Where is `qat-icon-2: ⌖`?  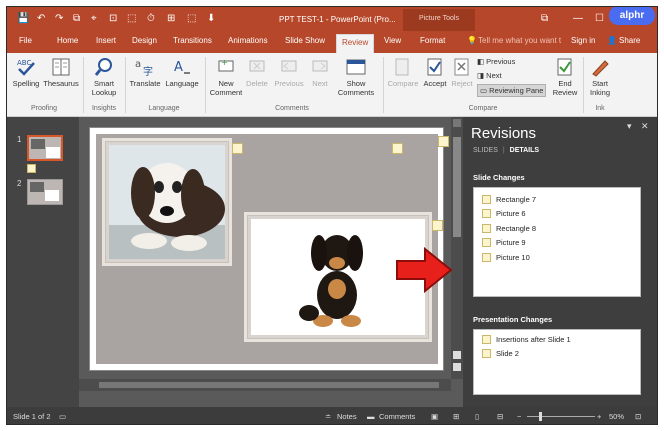
qat-icon-2: ⌖ is located at coordinates (94, 18).